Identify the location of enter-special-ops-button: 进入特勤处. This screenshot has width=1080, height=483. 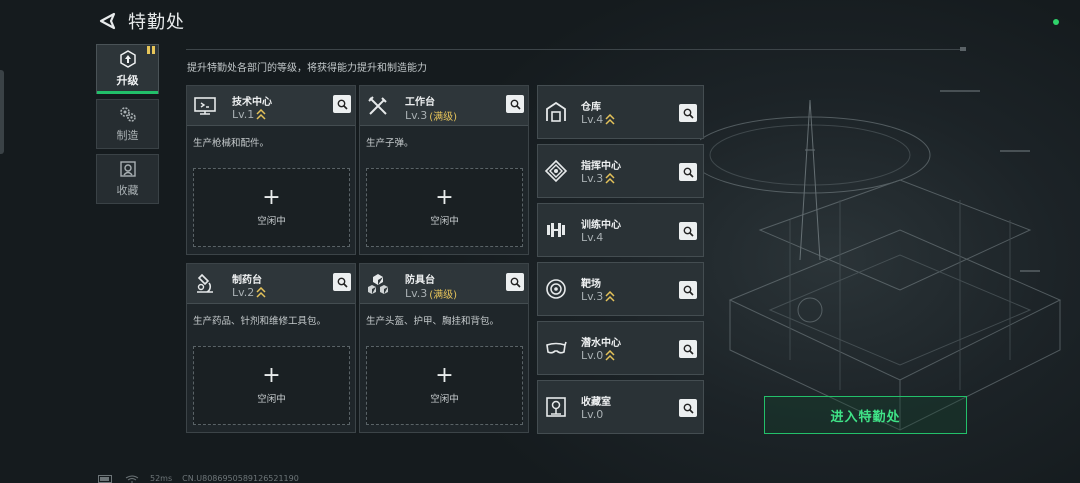
(865, 415).